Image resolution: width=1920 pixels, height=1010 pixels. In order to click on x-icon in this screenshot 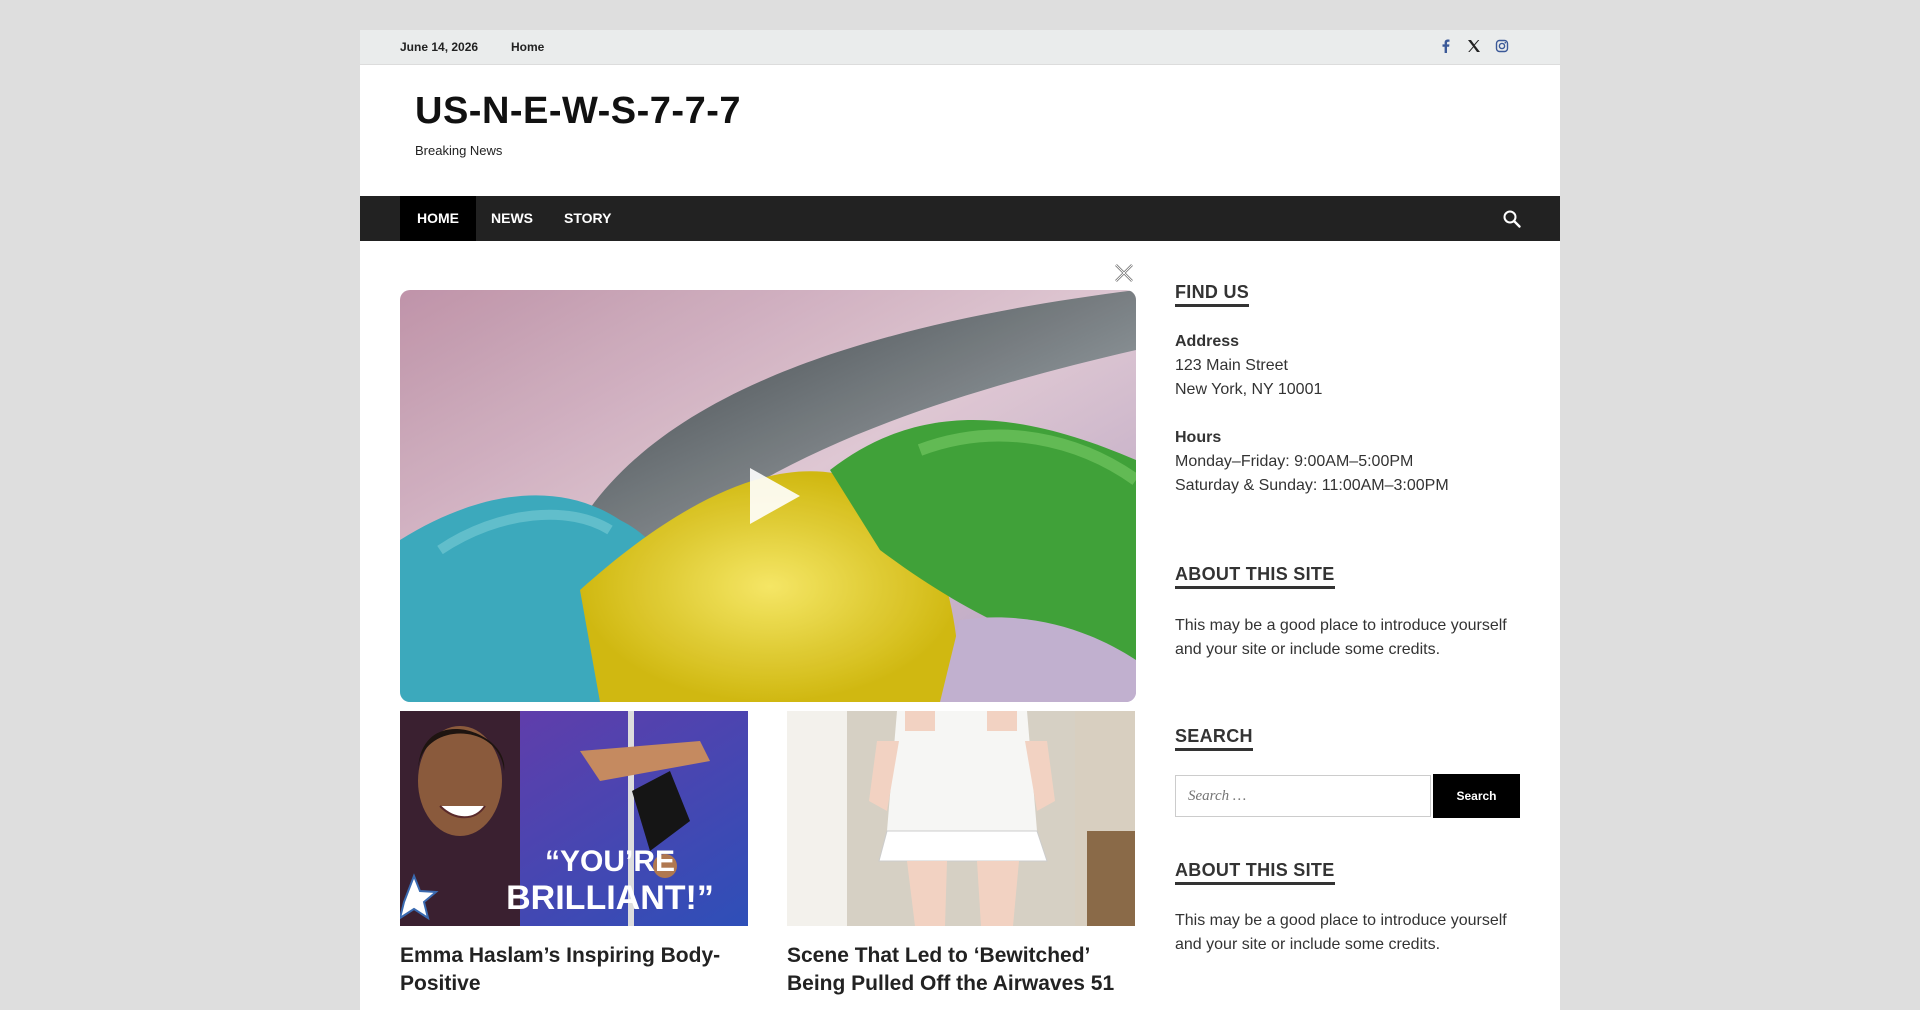, I will do `click(1474, 46)`.